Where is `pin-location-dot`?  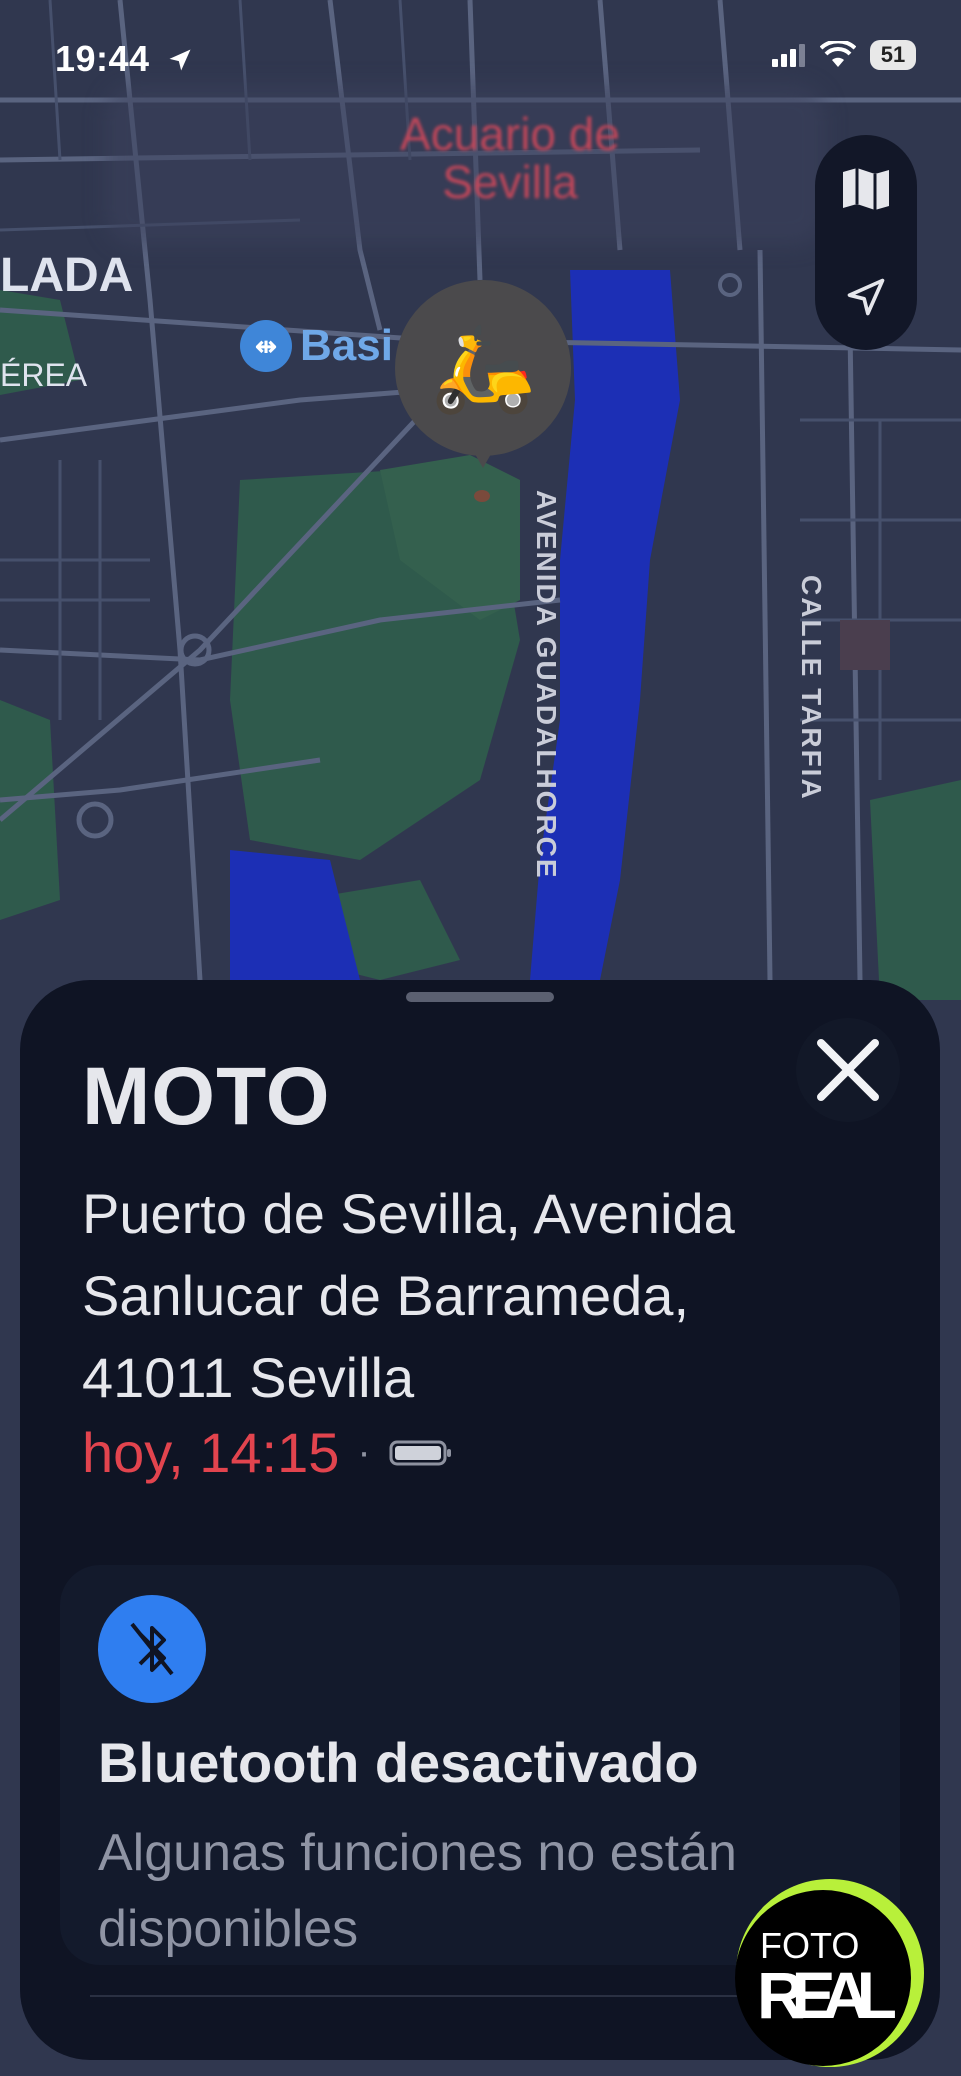 pin-location-dot is located at coordinates (482, 496).